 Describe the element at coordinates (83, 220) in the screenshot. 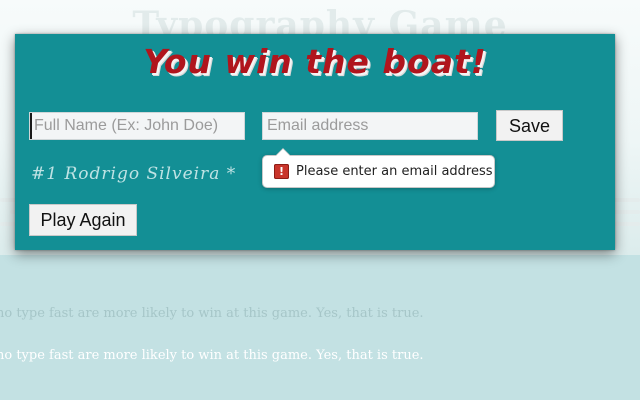

I see `play-again-button: Play Again` at that location.